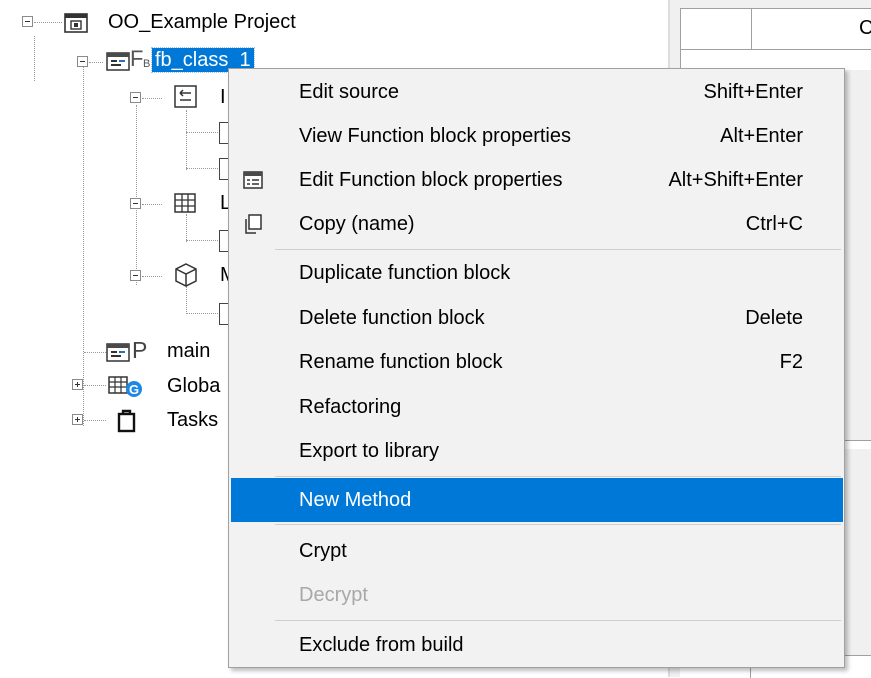 This screenshot has height=678, width=871. Describe the element at coordinates (140, 350) in the screenshot. I see `program-type-letter: P` at that location.